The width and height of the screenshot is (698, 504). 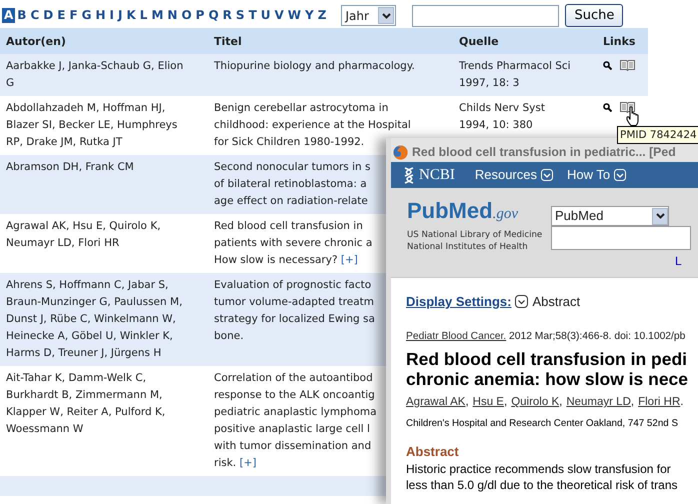 What do you see at coordinates (172, 15) in the screenshot?
I see `letter-link: N` at bounding box center [172, 15].